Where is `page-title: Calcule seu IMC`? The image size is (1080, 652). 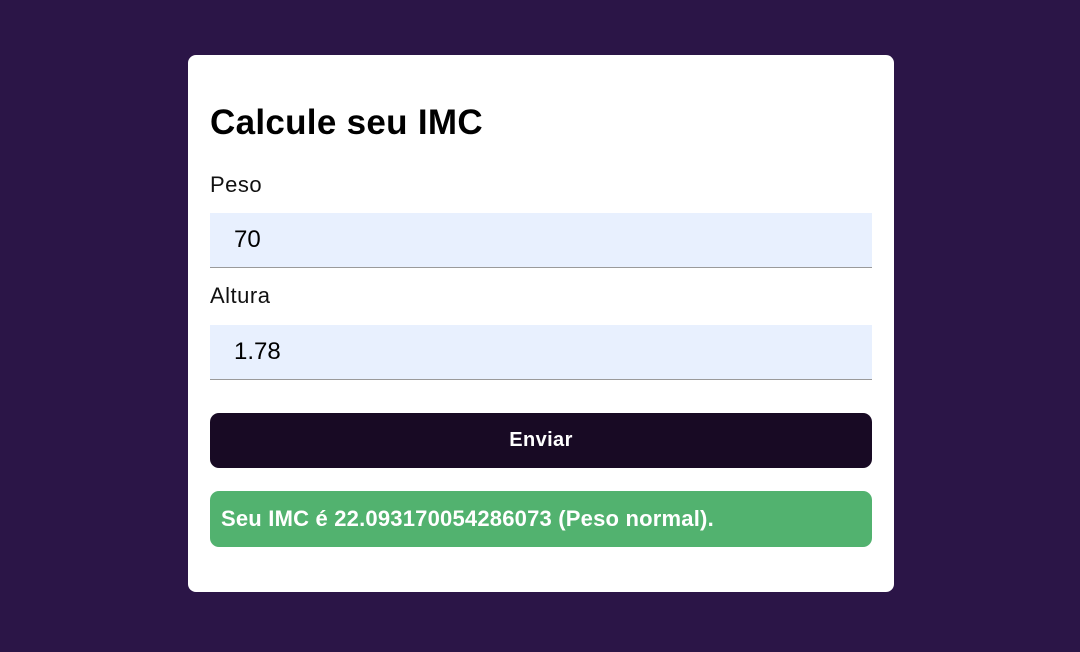 page-title: Calcule seu IMC is located at coordinates (346, 122).